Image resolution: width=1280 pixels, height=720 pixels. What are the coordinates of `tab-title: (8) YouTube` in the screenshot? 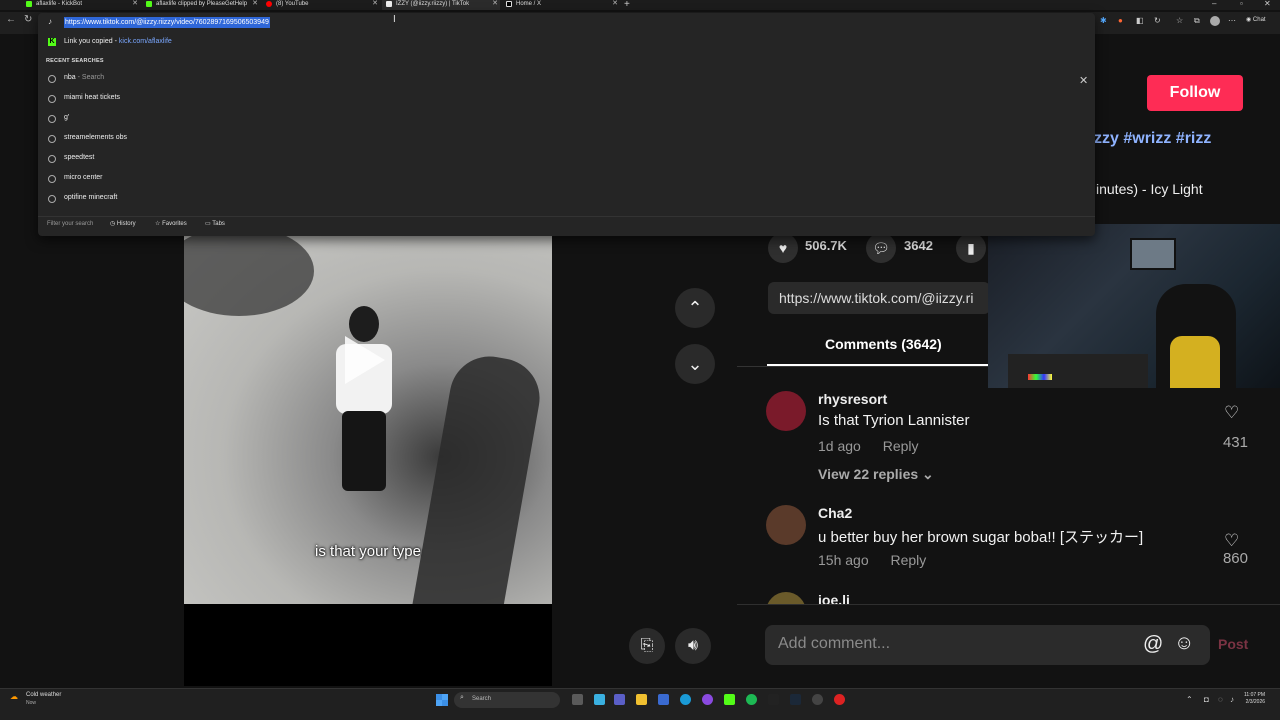 It's located at (292, 4).